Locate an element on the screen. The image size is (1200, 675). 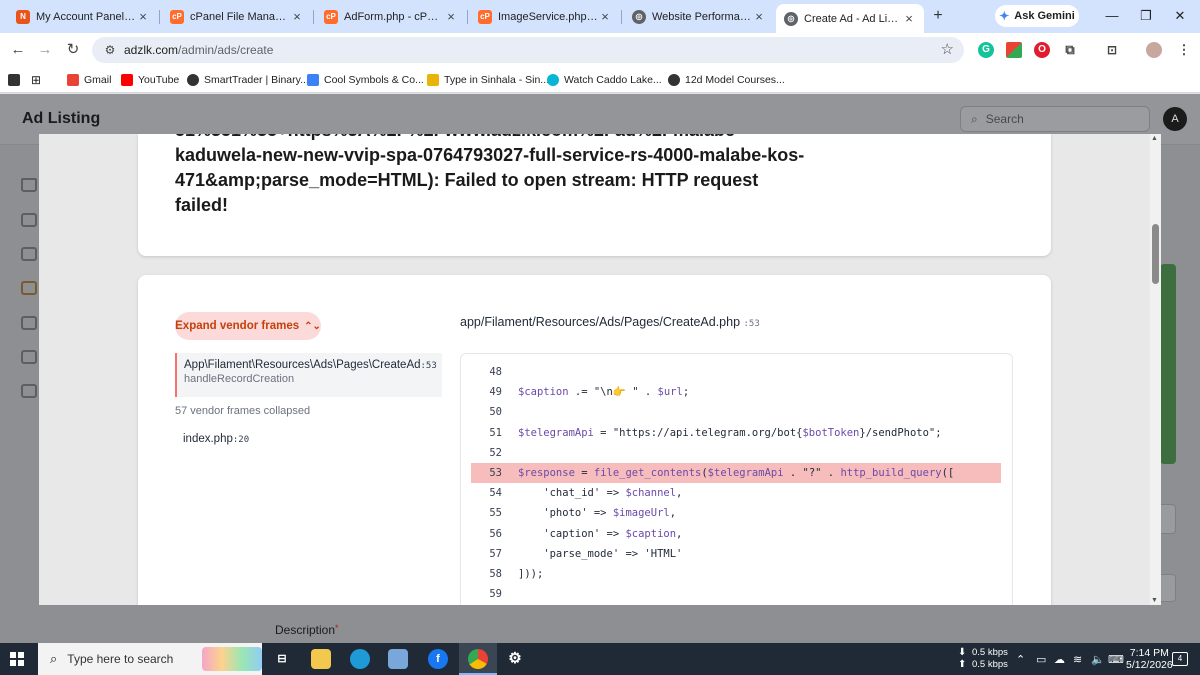
close-window-icon: ✕ is located at coordinates (1180, 16).